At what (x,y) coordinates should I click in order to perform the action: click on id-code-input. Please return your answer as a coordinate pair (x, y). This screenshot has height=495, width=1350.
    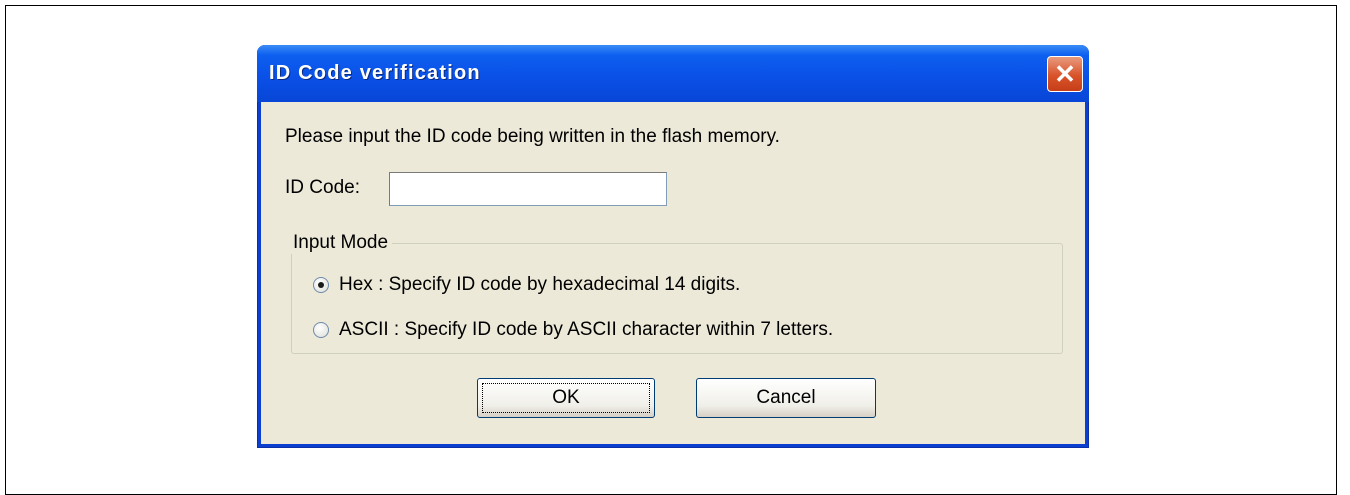
    Looking at the image, I should click on (528, 189).